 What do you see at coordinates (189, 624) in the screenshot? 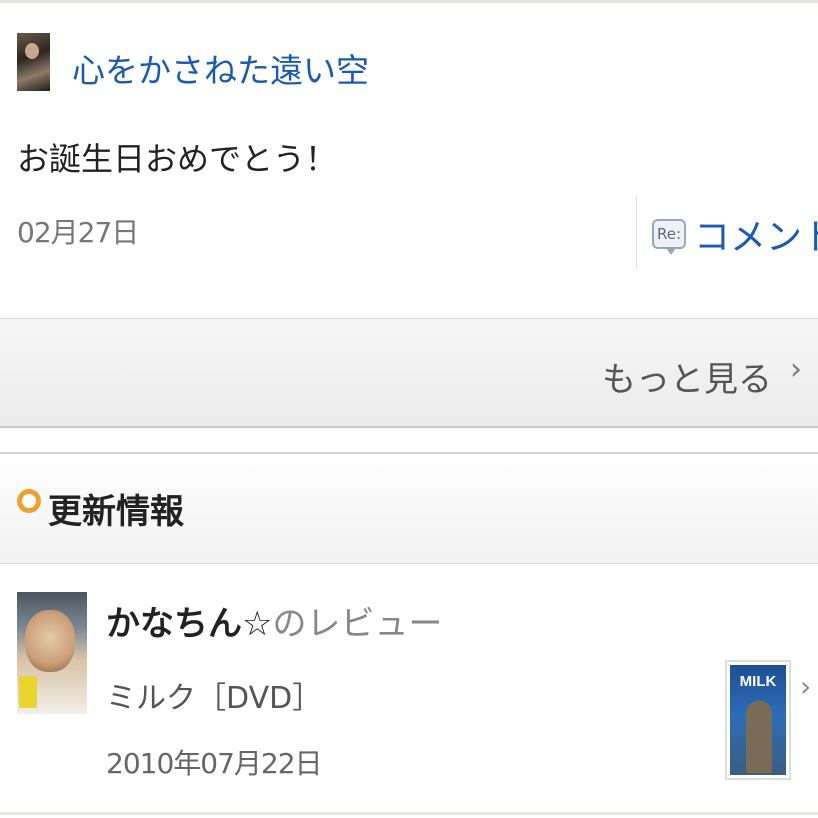
I see `reviewer-name-link: かなちん☆` at bounding box center [189, 624].